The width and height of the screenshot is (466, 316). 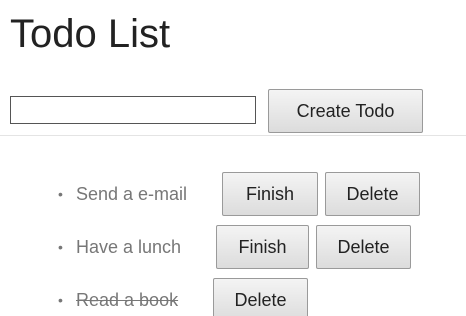 What do you see at coordinates (345, 111) in the screenshot?
I see `create-todo-button: Create Todo` at bounding box center [345, 111].